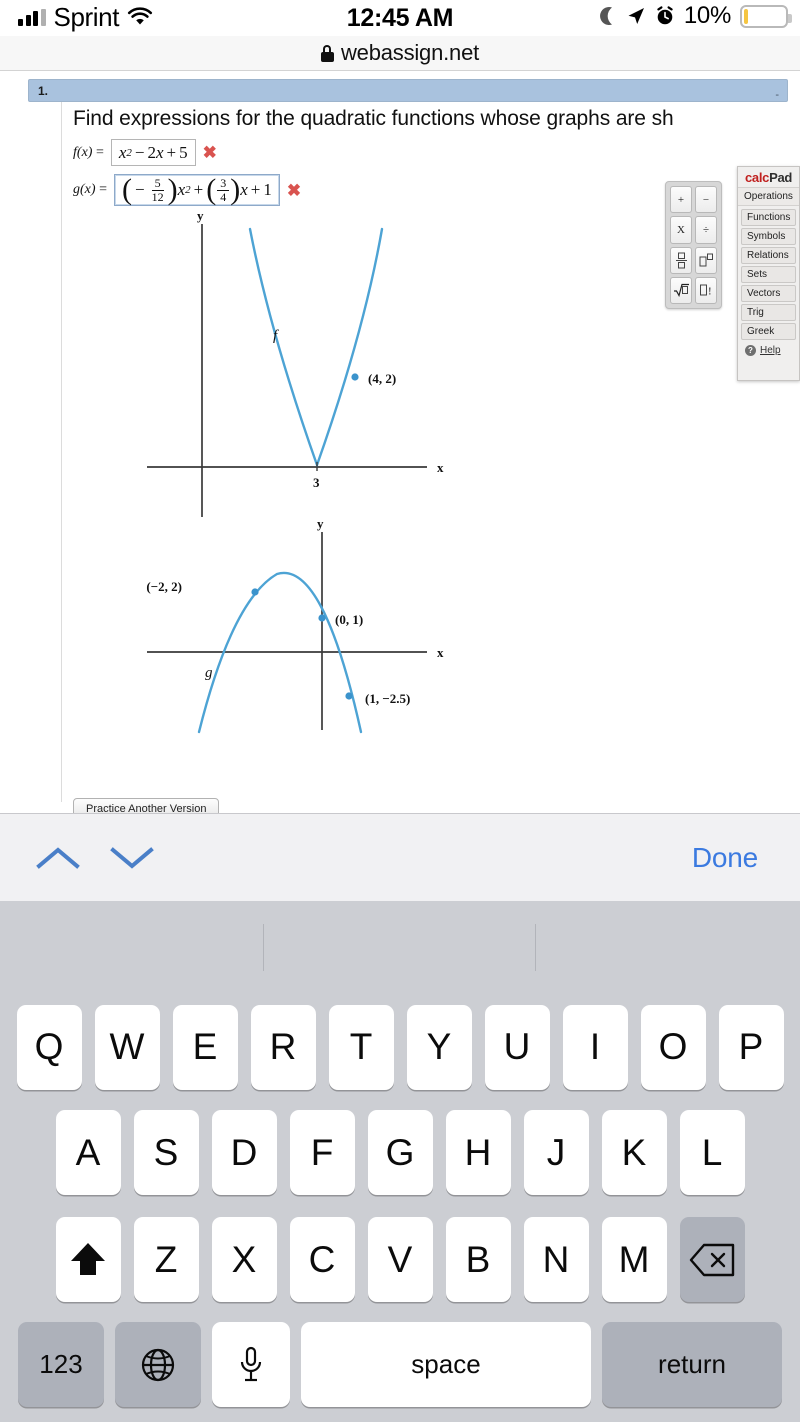 Image resolution: width=800 pixels, height=1422 pixels. I want to click on key-t: T, so click(361, 1047).